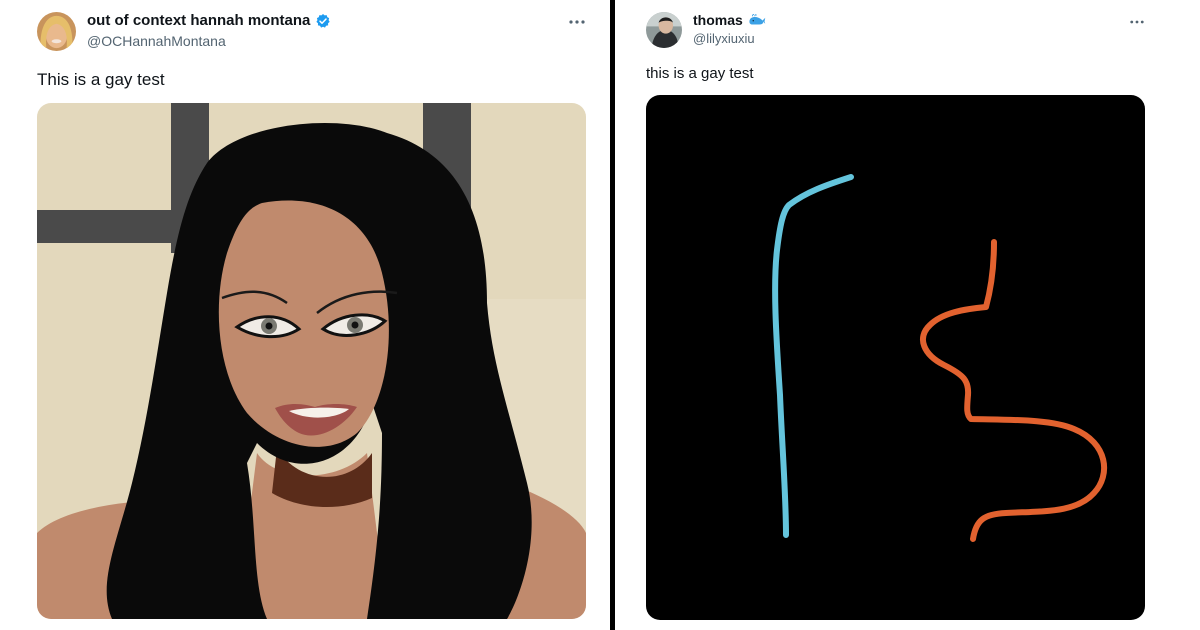 The height and width of the screenshot is (630, 1200). Describe the element at coordinates (718, 20) in the screenshot. I see `author-display-name: thomas` at that location.